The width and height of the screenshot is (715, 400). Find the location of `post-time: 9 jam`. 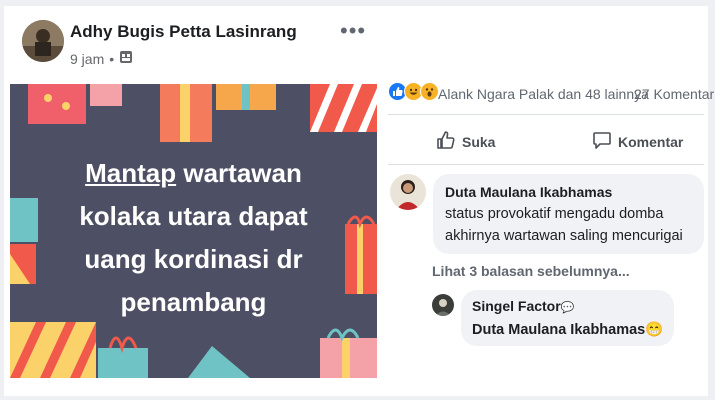

post-time: 9 jam is located at coordinates (87, 59).